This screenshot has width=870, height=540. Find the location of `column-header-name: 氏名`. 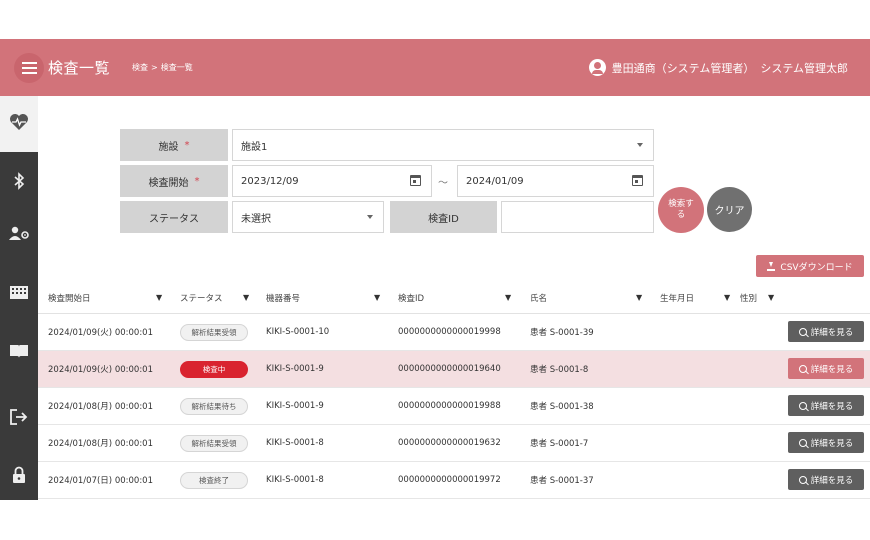

column-header-name: 氏名 is located at coordinates (539, 299).